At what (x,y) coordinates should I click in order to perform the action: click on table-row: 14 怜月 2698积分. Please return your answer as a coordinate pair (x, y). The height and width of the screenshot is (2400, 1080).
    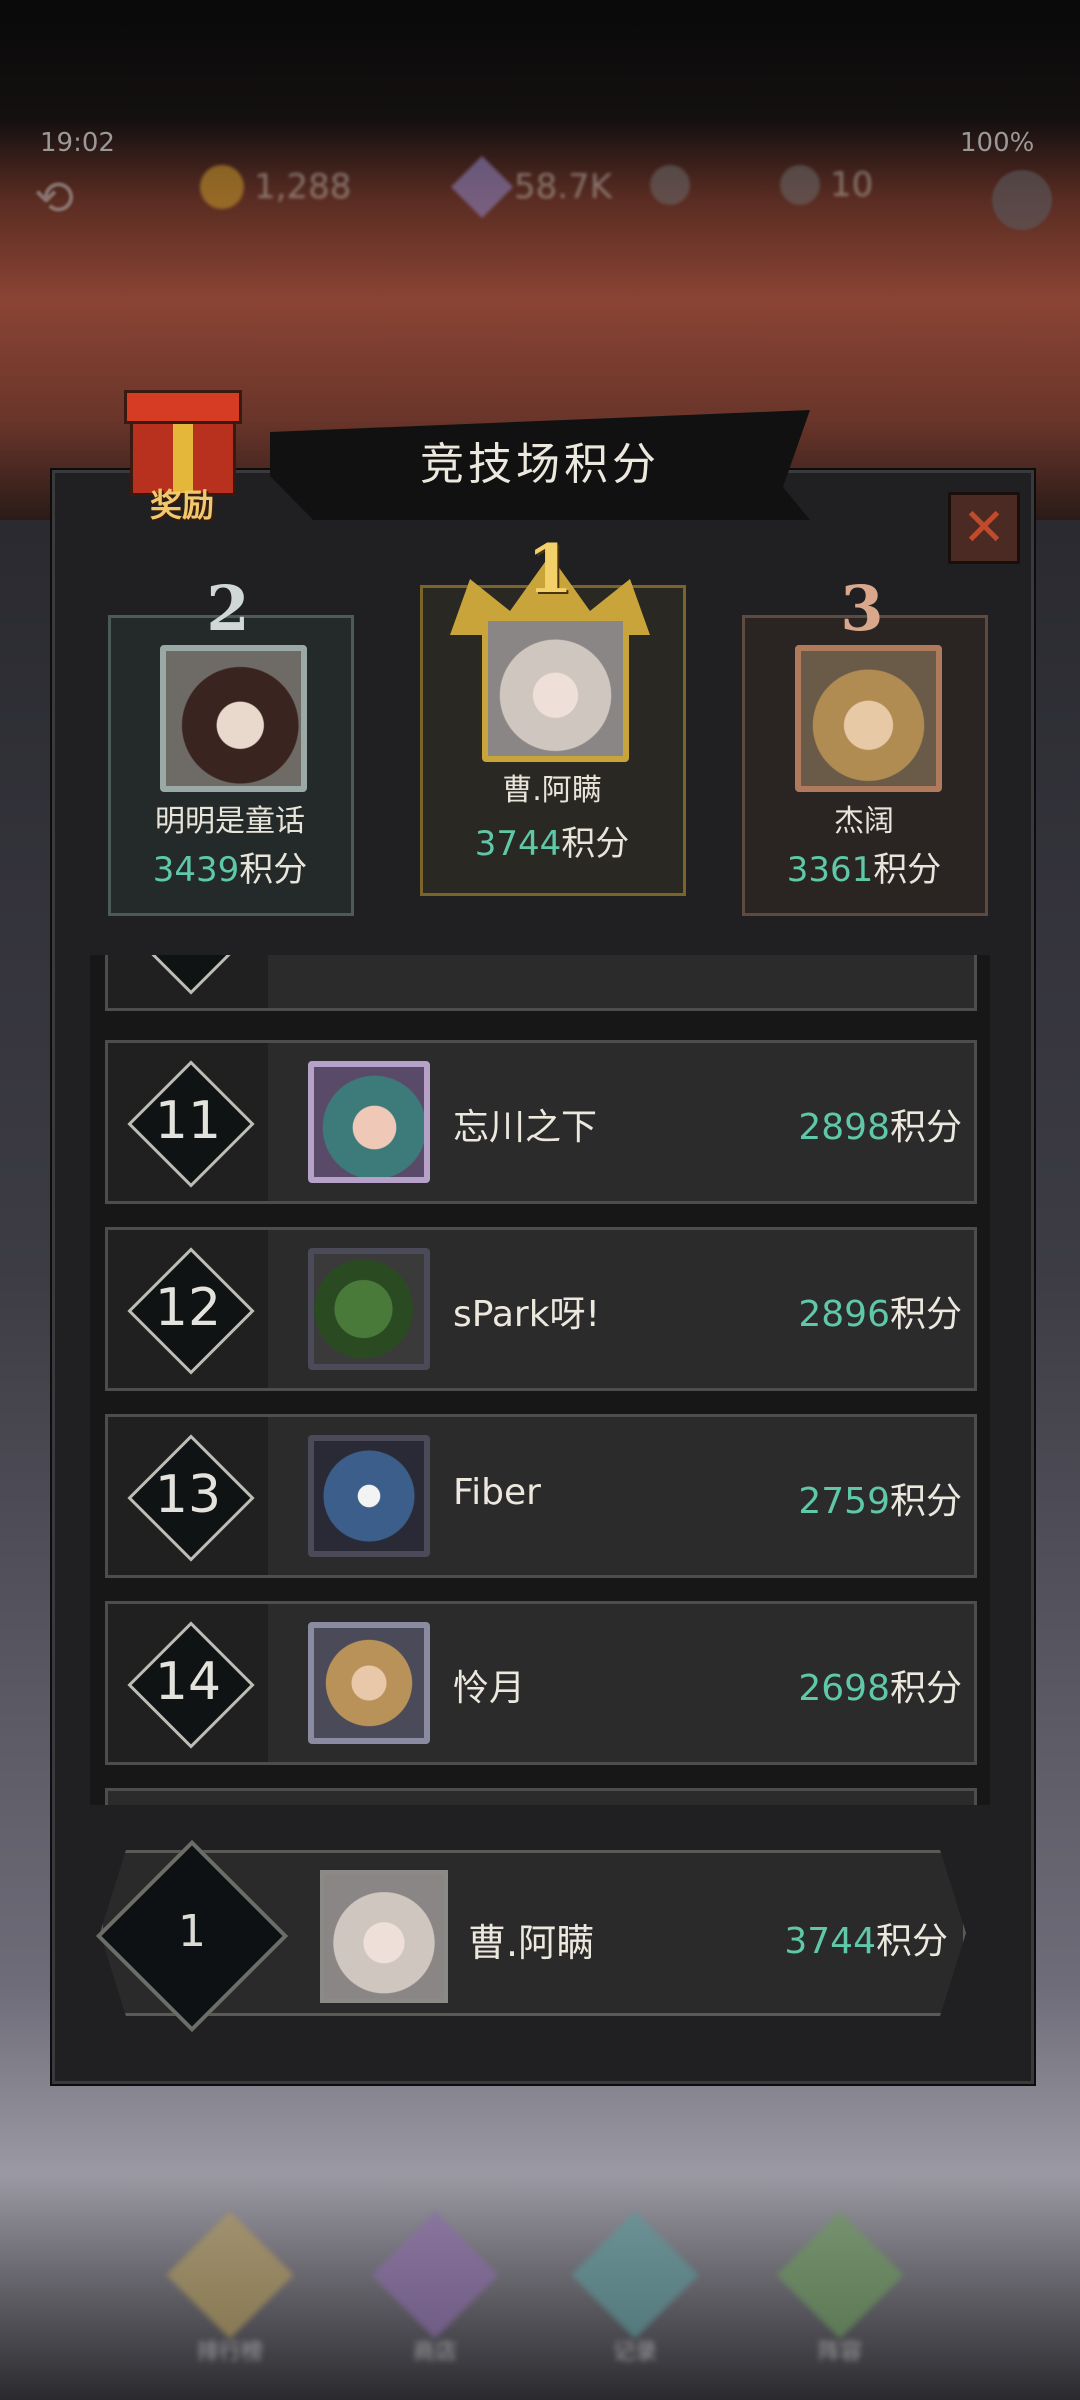
    Looking at the image, I should click on (541, 1683).